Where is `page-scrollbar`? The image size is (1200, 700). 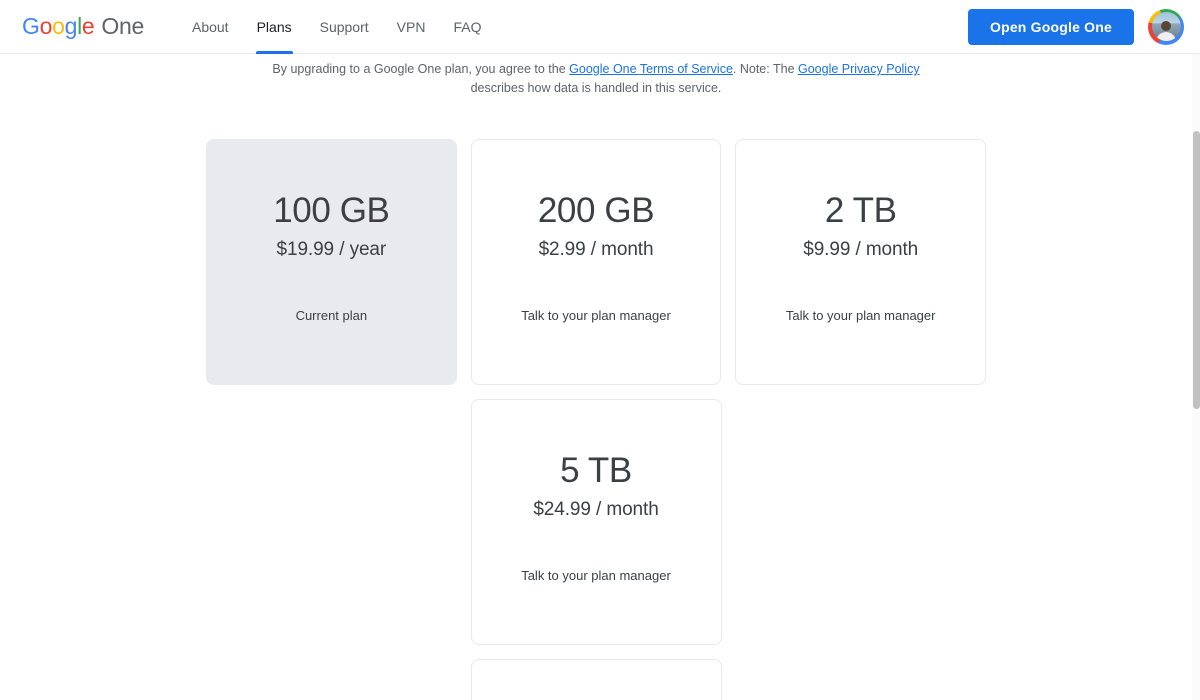 page-scrollbar is located at coordinates (1196, 377).